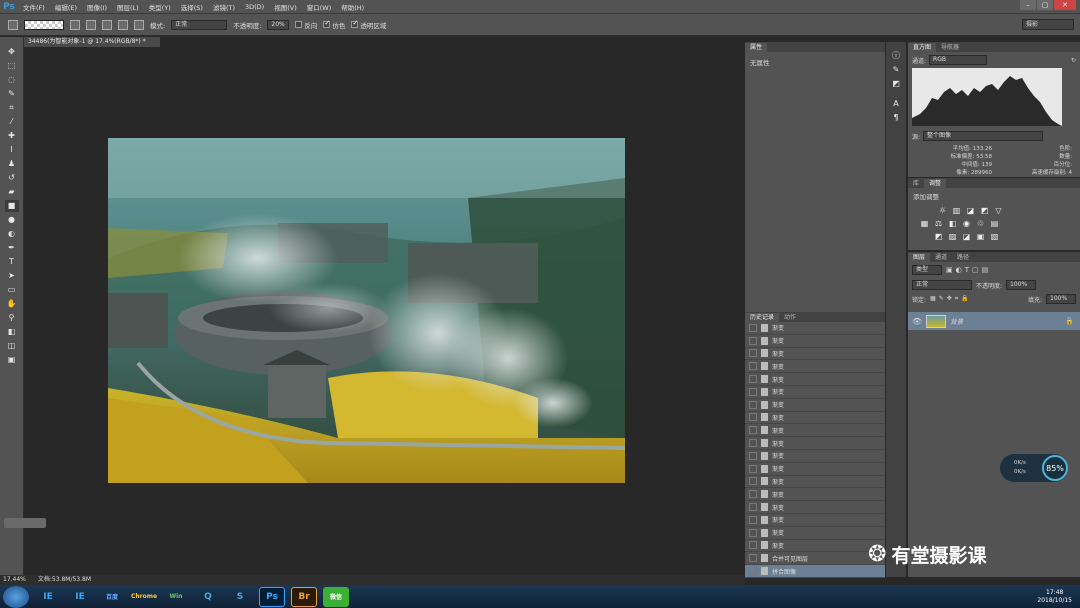 This screenshot has height=608, width=1080. Describe the element at coordinates (980, 223) in the screenshot. I see `channel-mixer-icon: ♲` at that location.